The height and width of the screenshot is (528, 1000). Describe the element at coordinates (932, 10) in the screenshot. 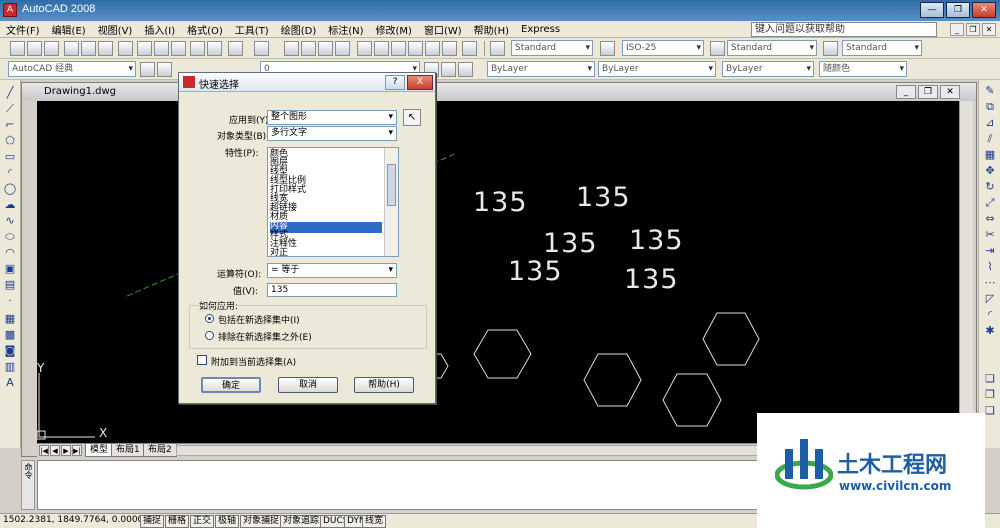

I see `minimize-button: —` at that location.